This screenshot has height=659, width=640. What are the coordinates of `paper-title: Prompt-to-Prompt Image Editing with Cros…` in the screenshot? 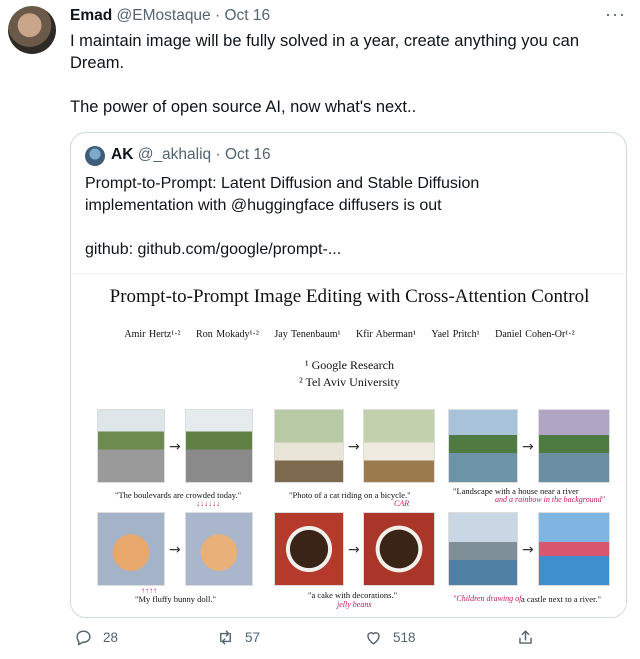 It's located at (349, 296).